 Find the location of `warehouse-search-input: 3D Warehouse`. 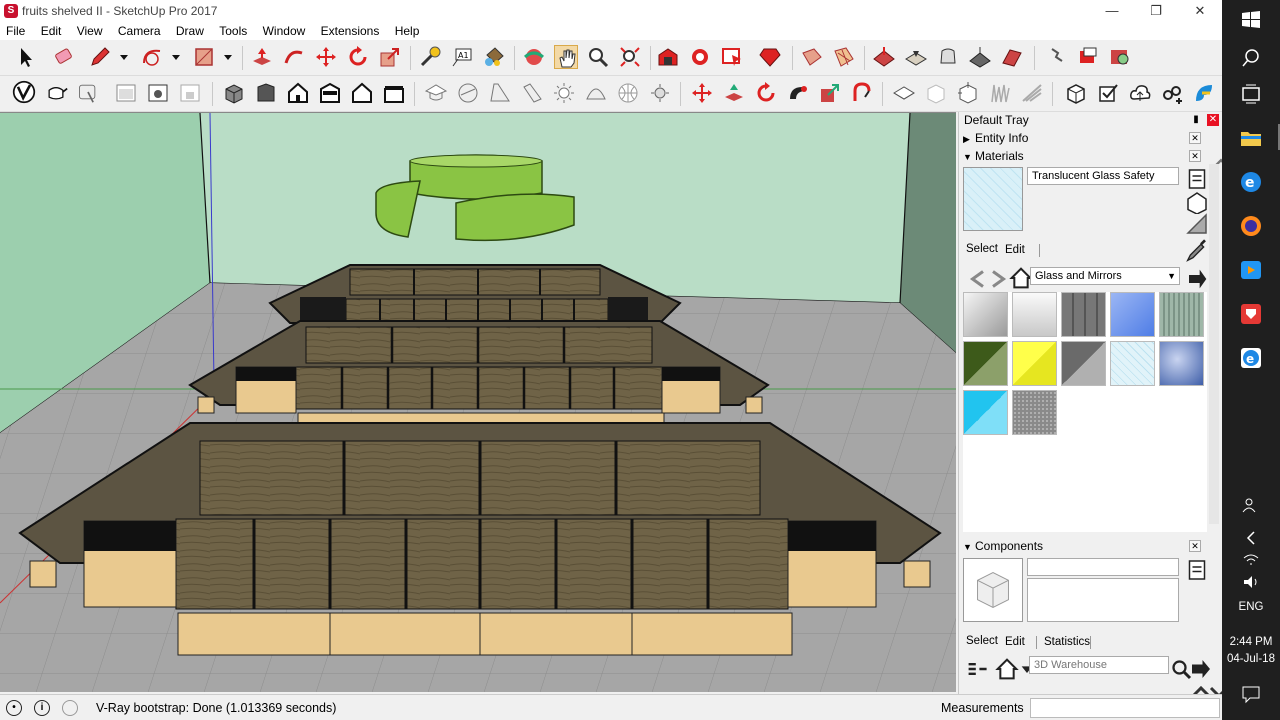

warehouse-search-input: 3D Warehouse is located at coordinates (1099, 665).